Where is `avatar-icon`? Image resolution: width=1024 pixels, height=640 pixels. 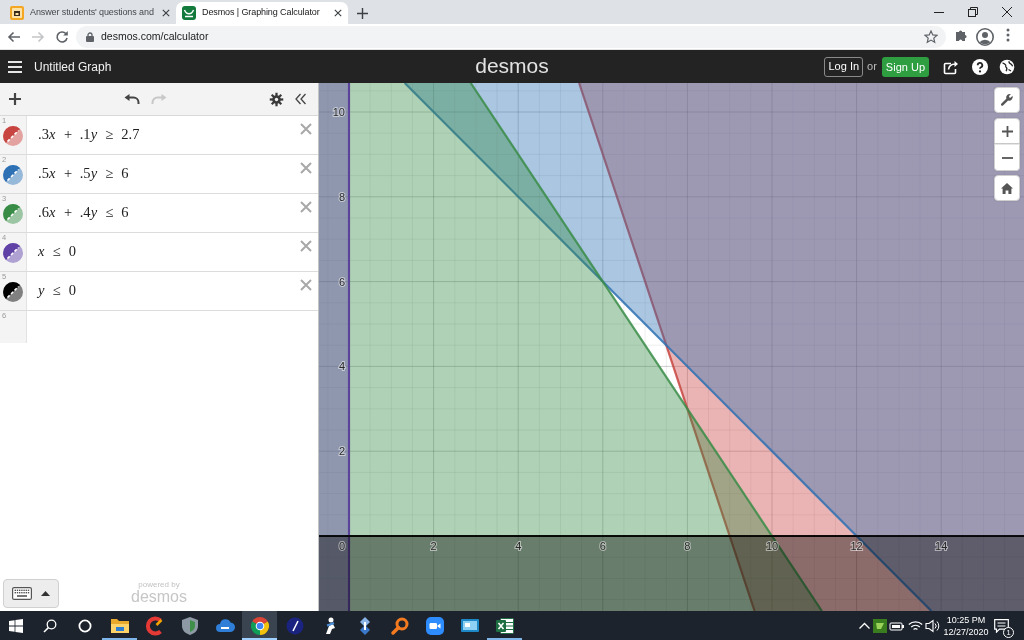
avatar-icon is located at coordinates (984, 36).